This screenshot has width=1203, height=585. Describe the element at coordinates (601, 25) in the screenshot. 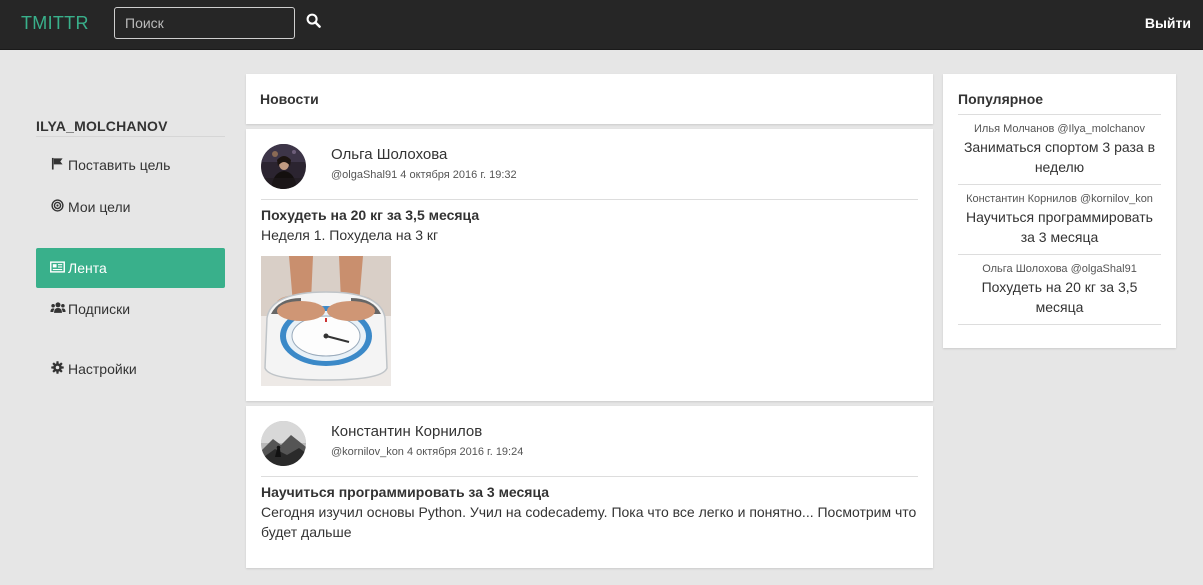

I see `top-navbar: TMITTR Выйти` at that location.